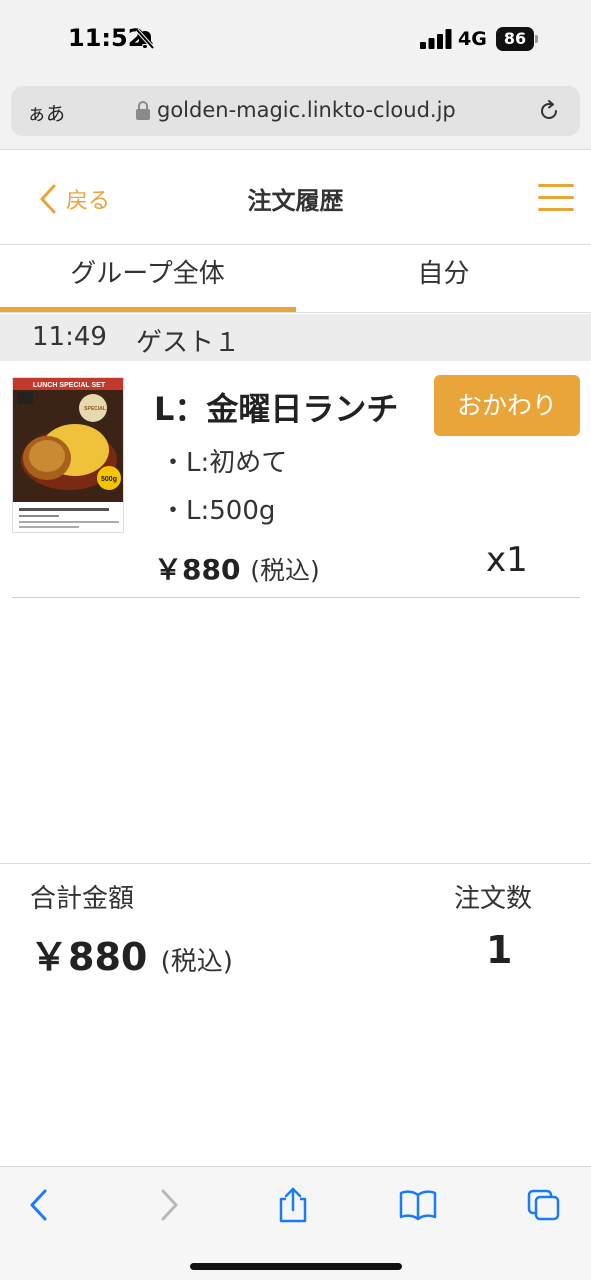 Image resolution: width=591 pixels, height=1280 pixels. Describe the element at coordinates (295, 337) in the screenshot. I see `guest-section-header: 11:49 ゲスト１` at that location.